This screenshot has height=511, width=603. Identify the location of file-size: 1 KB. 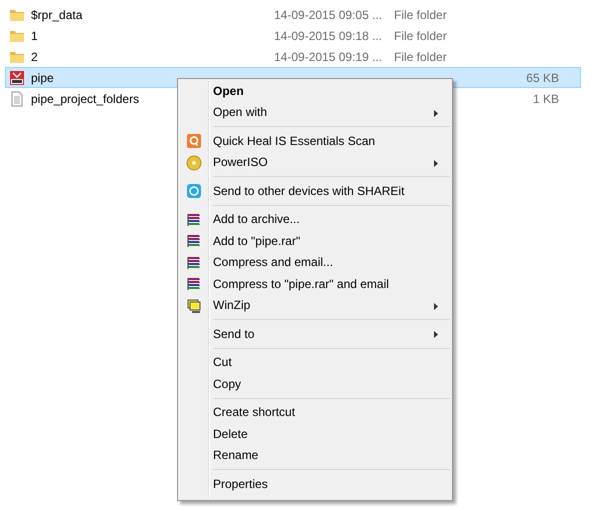
(545, 99).